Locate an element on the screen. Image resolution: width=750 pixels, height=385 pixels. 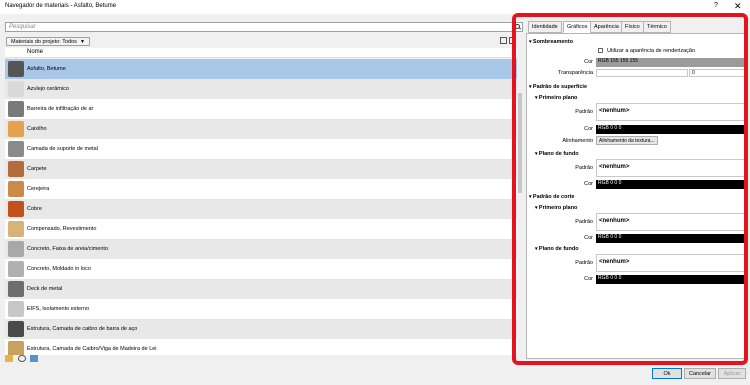
list-header: Nome is located at coordinates (261, 53).